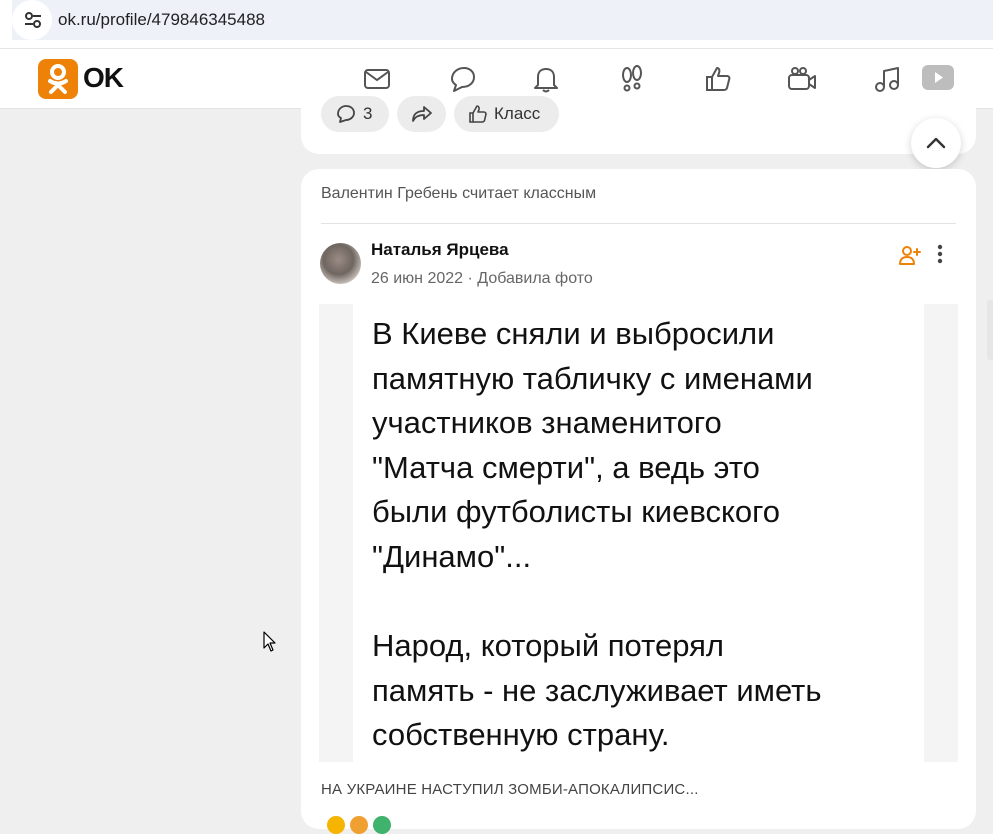  What do you see at coordinates (638, 223) in the screenshot?
I see `divider` at bounding box center [638, 223].